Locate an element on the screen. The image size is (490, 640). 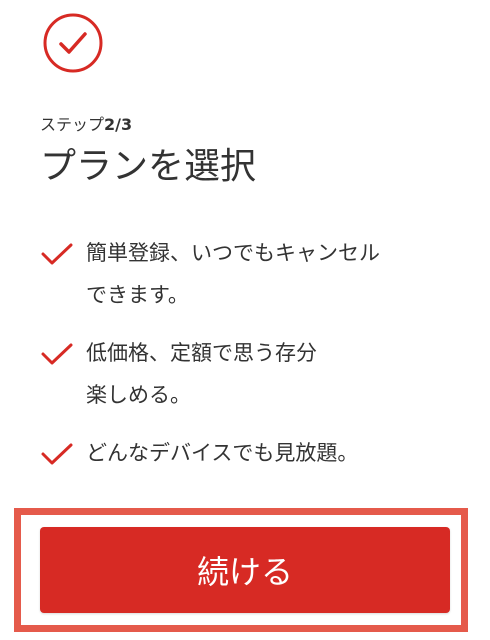
benefit-item: 簡単登録、いつでもキャンセル できます。 is located at coordinates (255, 274).